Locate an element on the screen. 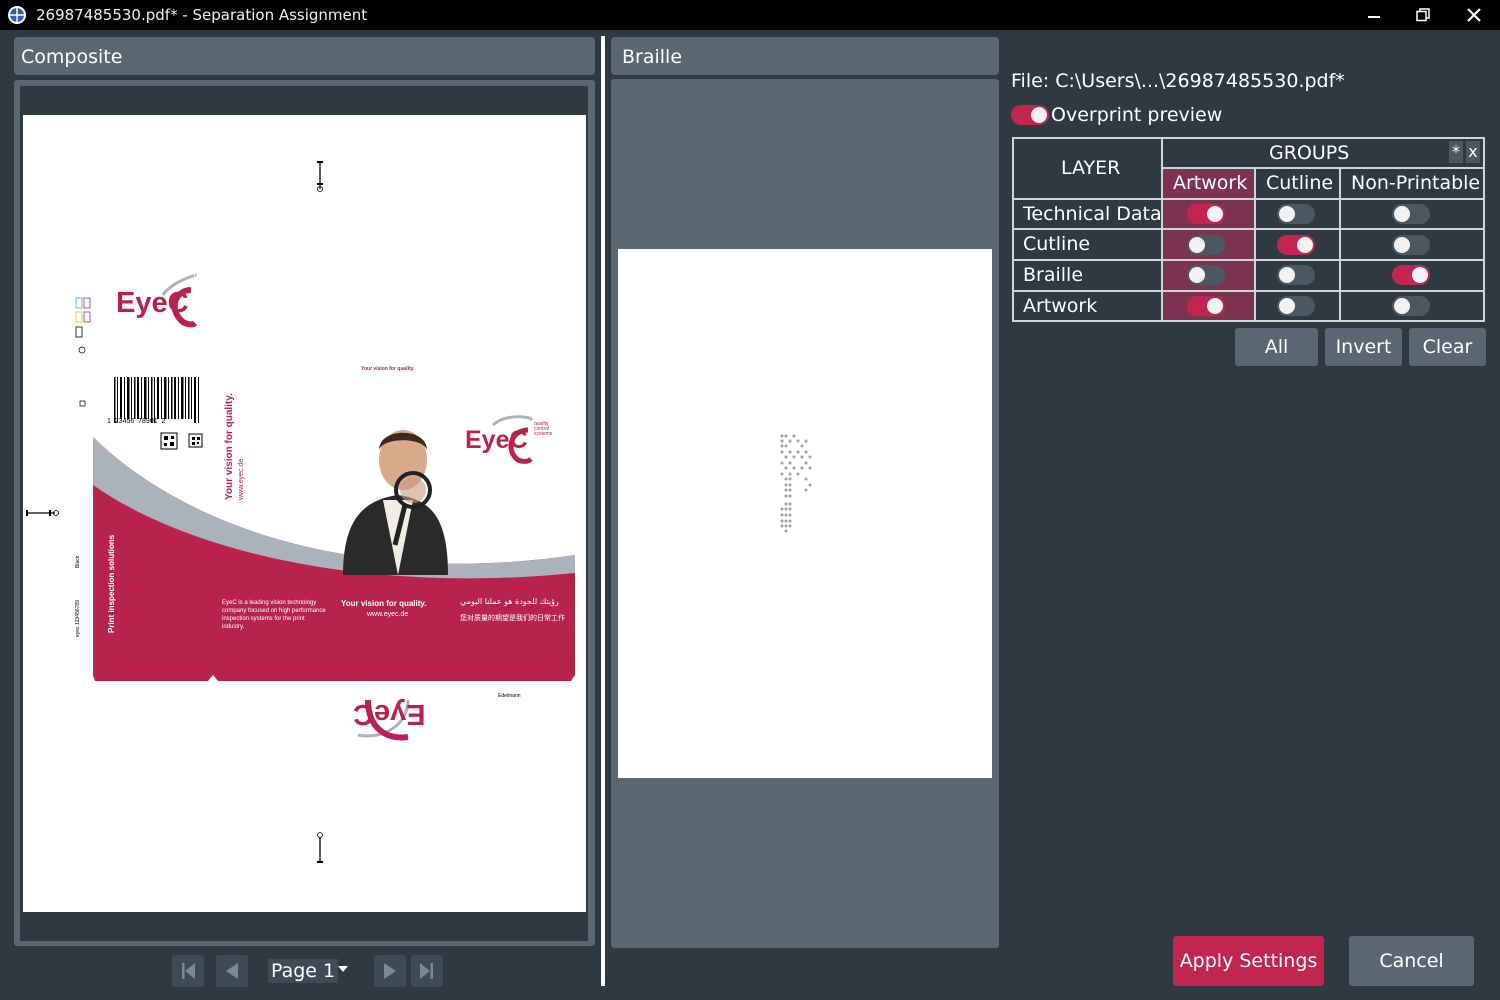 Image resolution: width=1500 pixels, height=1000 pixels. toggle-braille-cutline is located at coordinates (1296, 275).